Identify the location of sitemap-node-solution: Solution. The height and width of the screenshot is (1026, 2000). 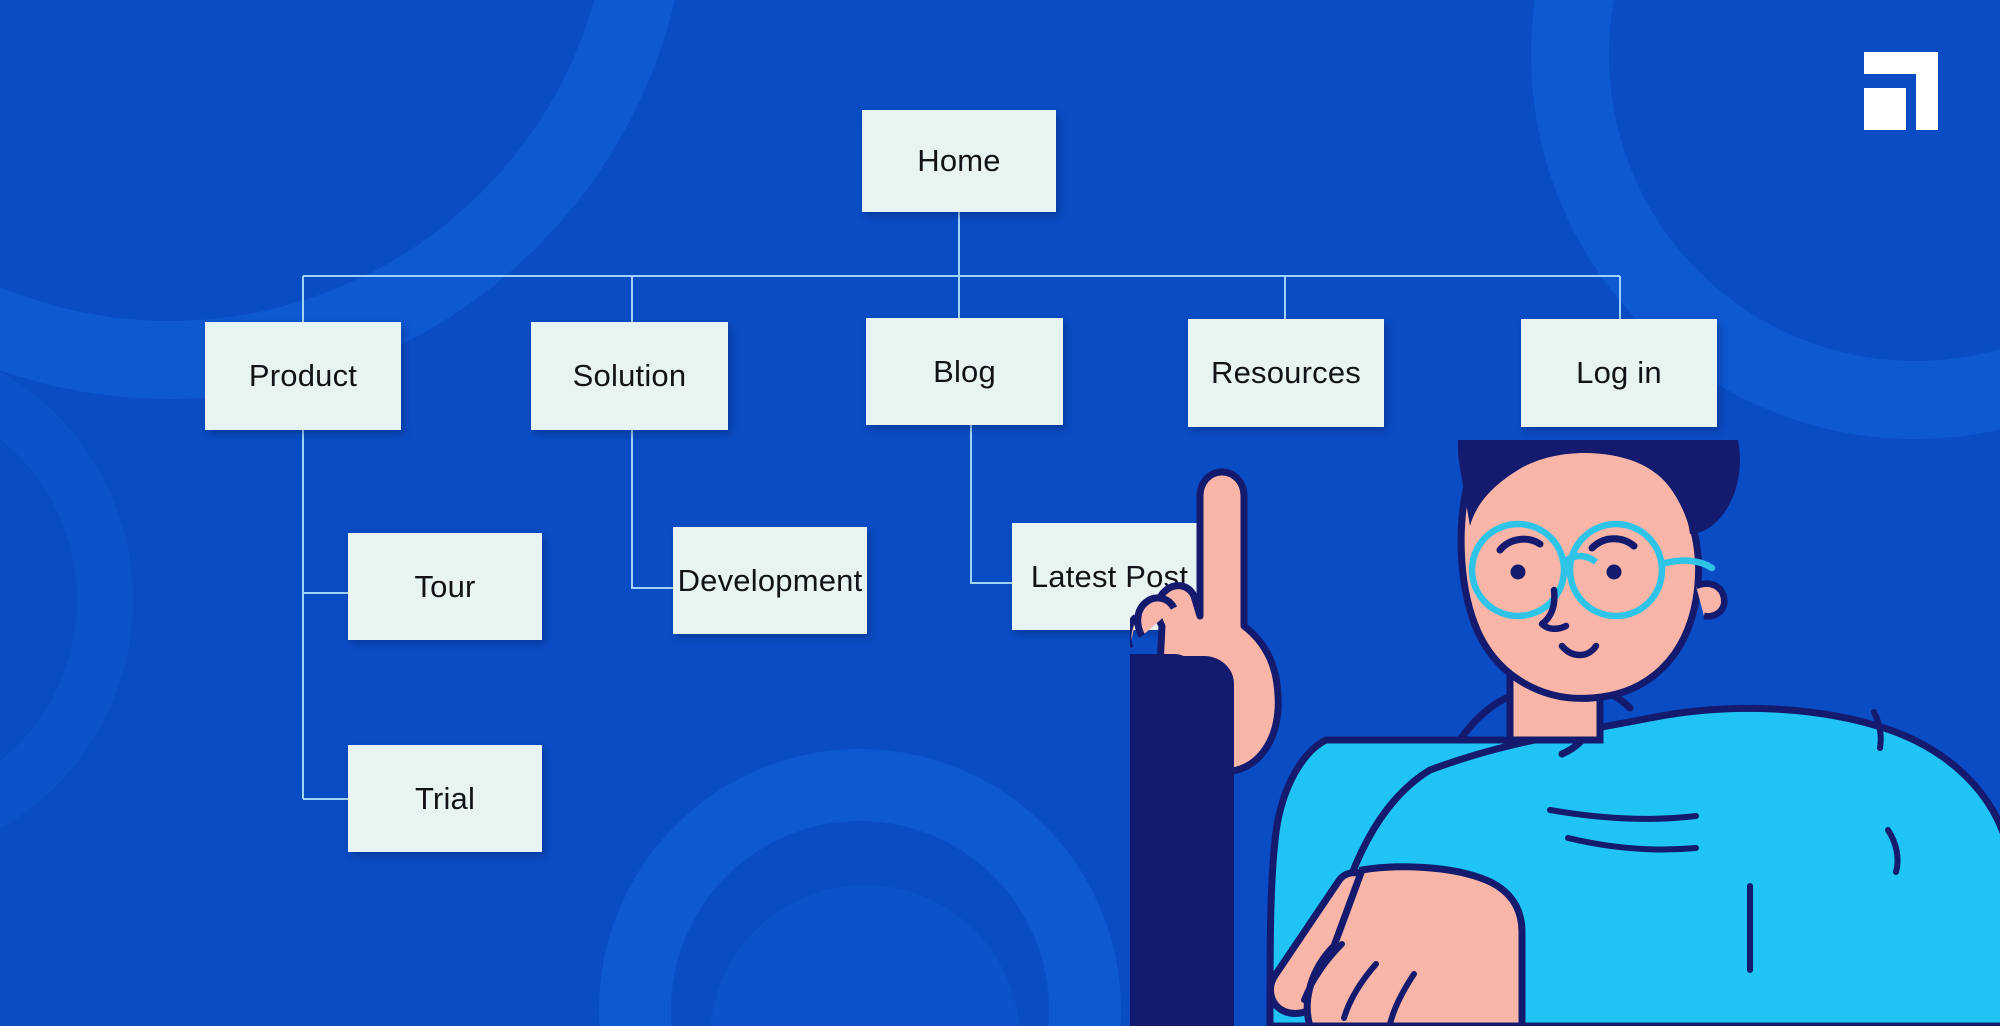
(629, 376).